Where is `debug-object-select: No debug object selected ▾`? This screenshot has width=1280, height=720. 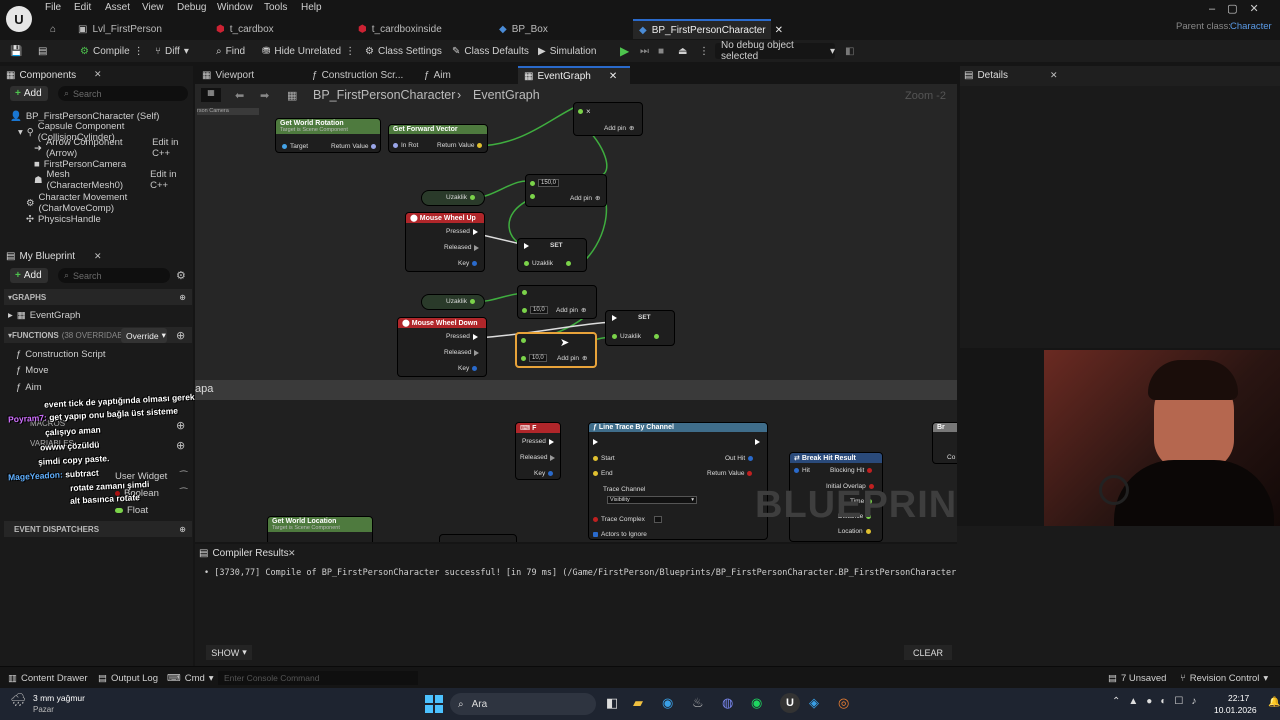
debug-object-select: No debug object selected ▾ is located at coordinates (775, 51).